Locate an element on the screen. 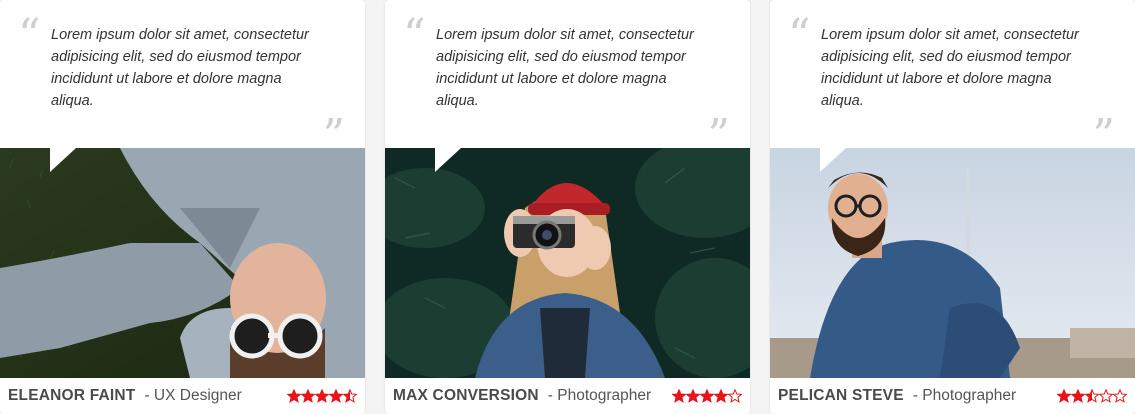 This screenshot has width=1135, height=414. card-footer: PELICAN STEVE - Photographer is located at coordinates (952, 396).